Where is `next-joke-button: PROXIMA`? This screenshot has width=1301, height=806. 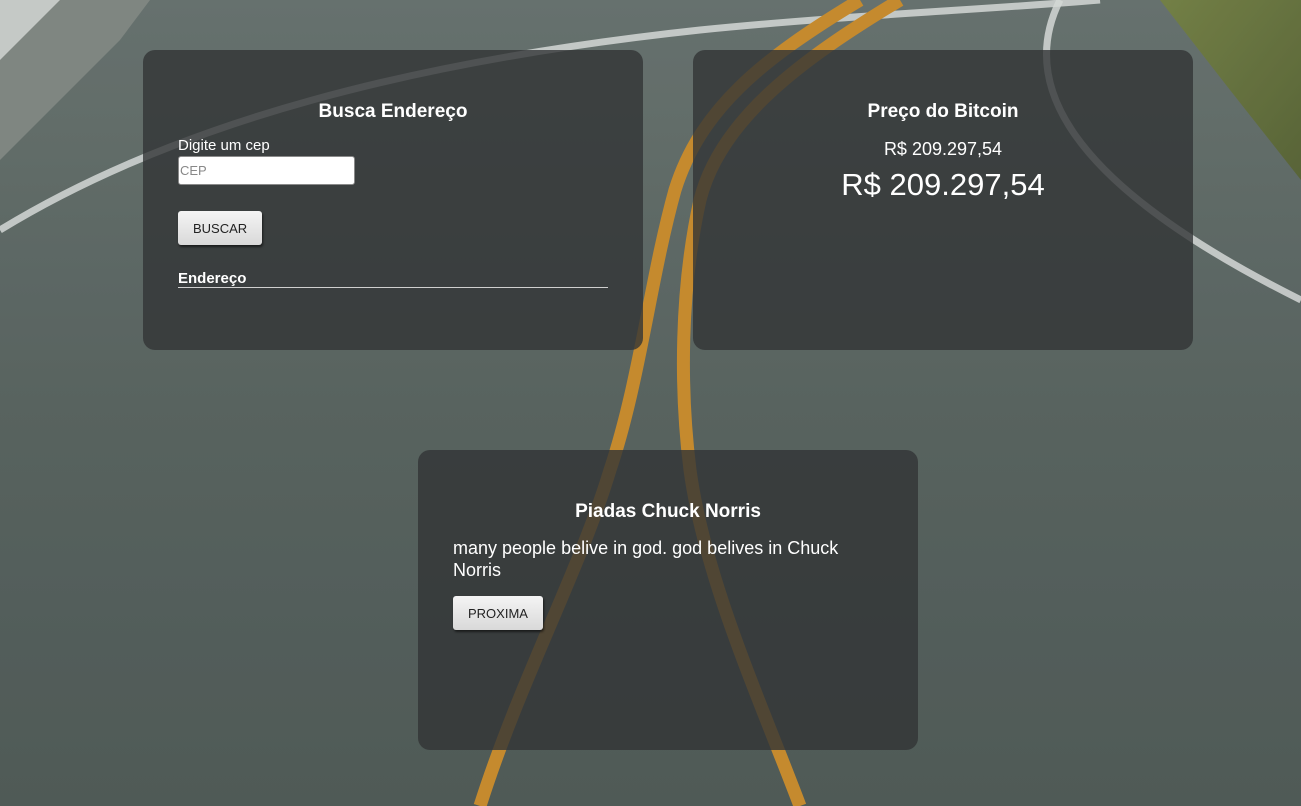
next-joke-button: PROXIMA is located at coordinates (498, 613).